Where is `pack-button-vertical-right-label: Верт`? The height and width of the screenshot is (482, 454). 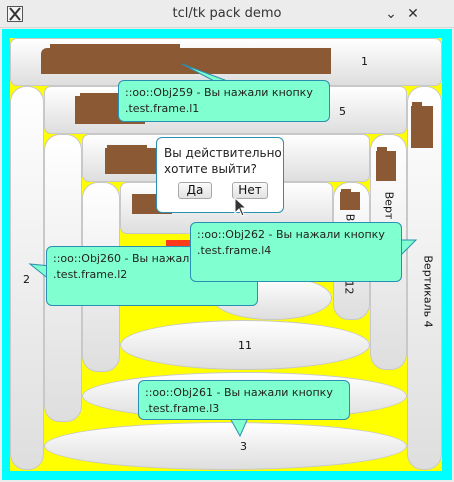 pack-button-vertical-right-label: Верт is located at coordinates (389, 205).